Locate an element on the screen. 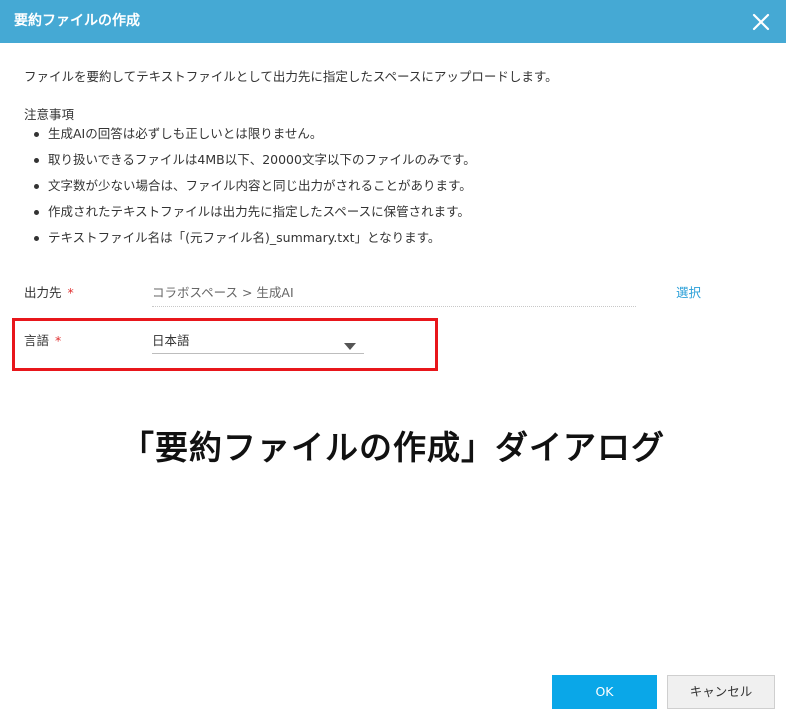  notes-list-item: テキストファイル名は「(元ファイル名)_summary.txt」となります。 is located at coordinates (250, 243).